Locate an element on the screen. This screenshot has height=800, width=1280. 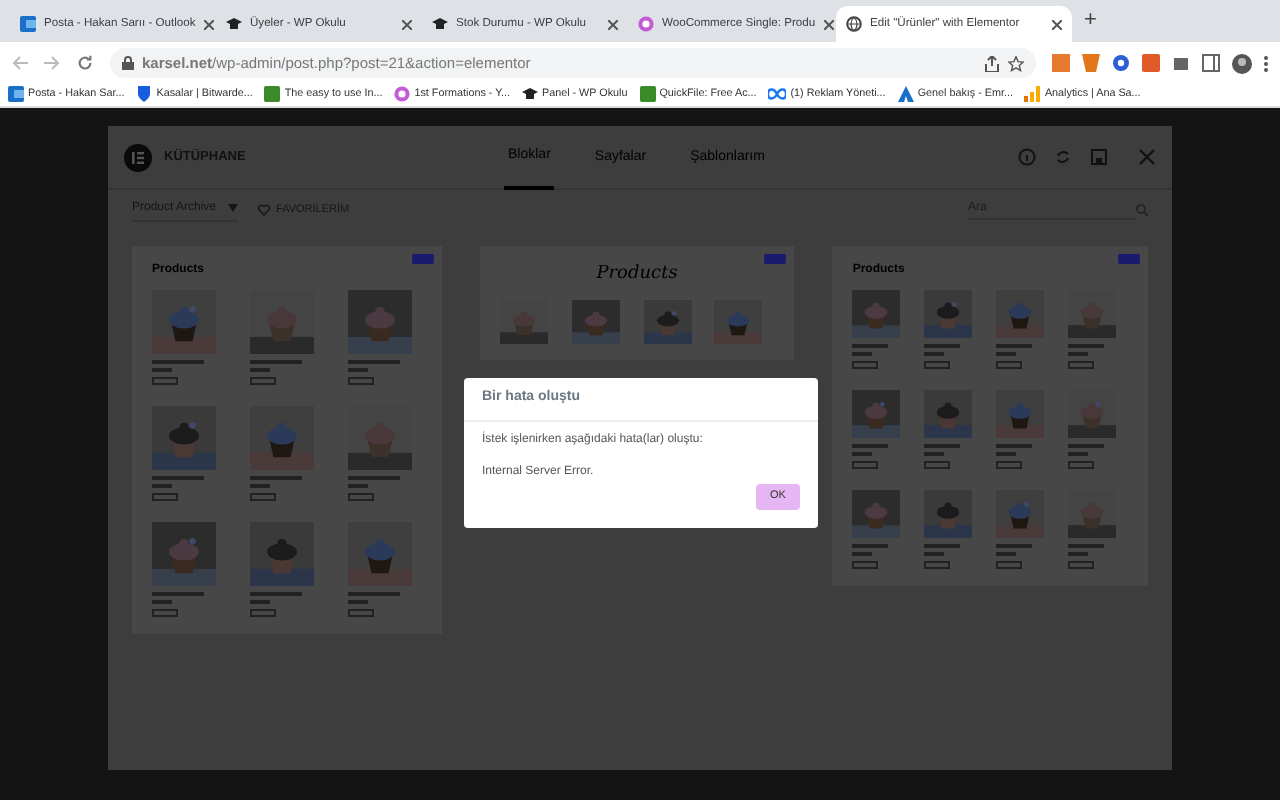
new-tab-button: + is located at coordinates (1090, 21).